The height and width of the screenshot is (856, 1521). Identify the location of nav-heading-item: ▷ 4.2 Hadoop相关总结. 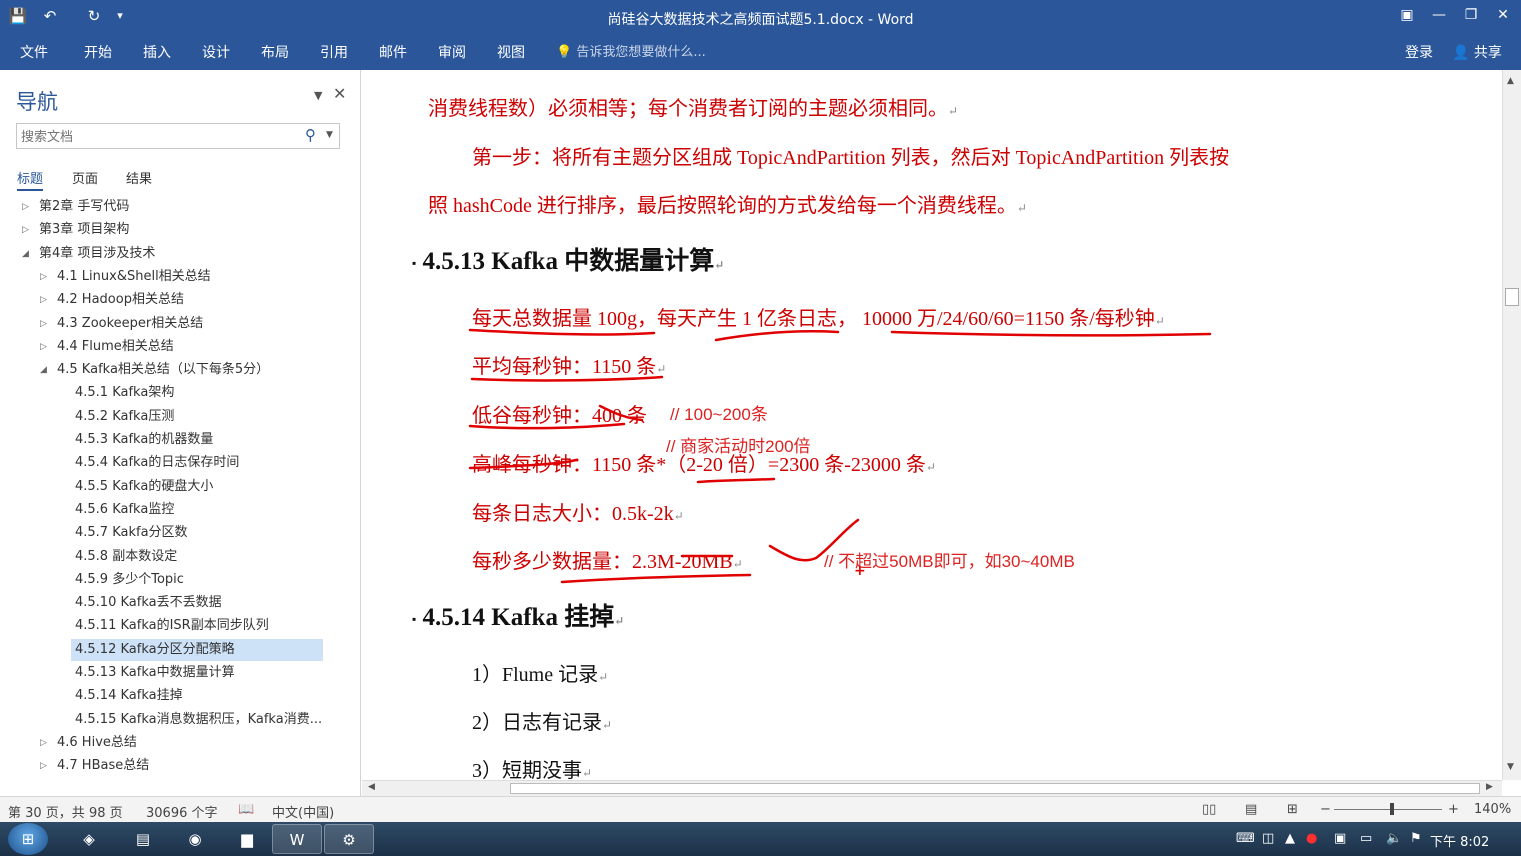
(112, 300).